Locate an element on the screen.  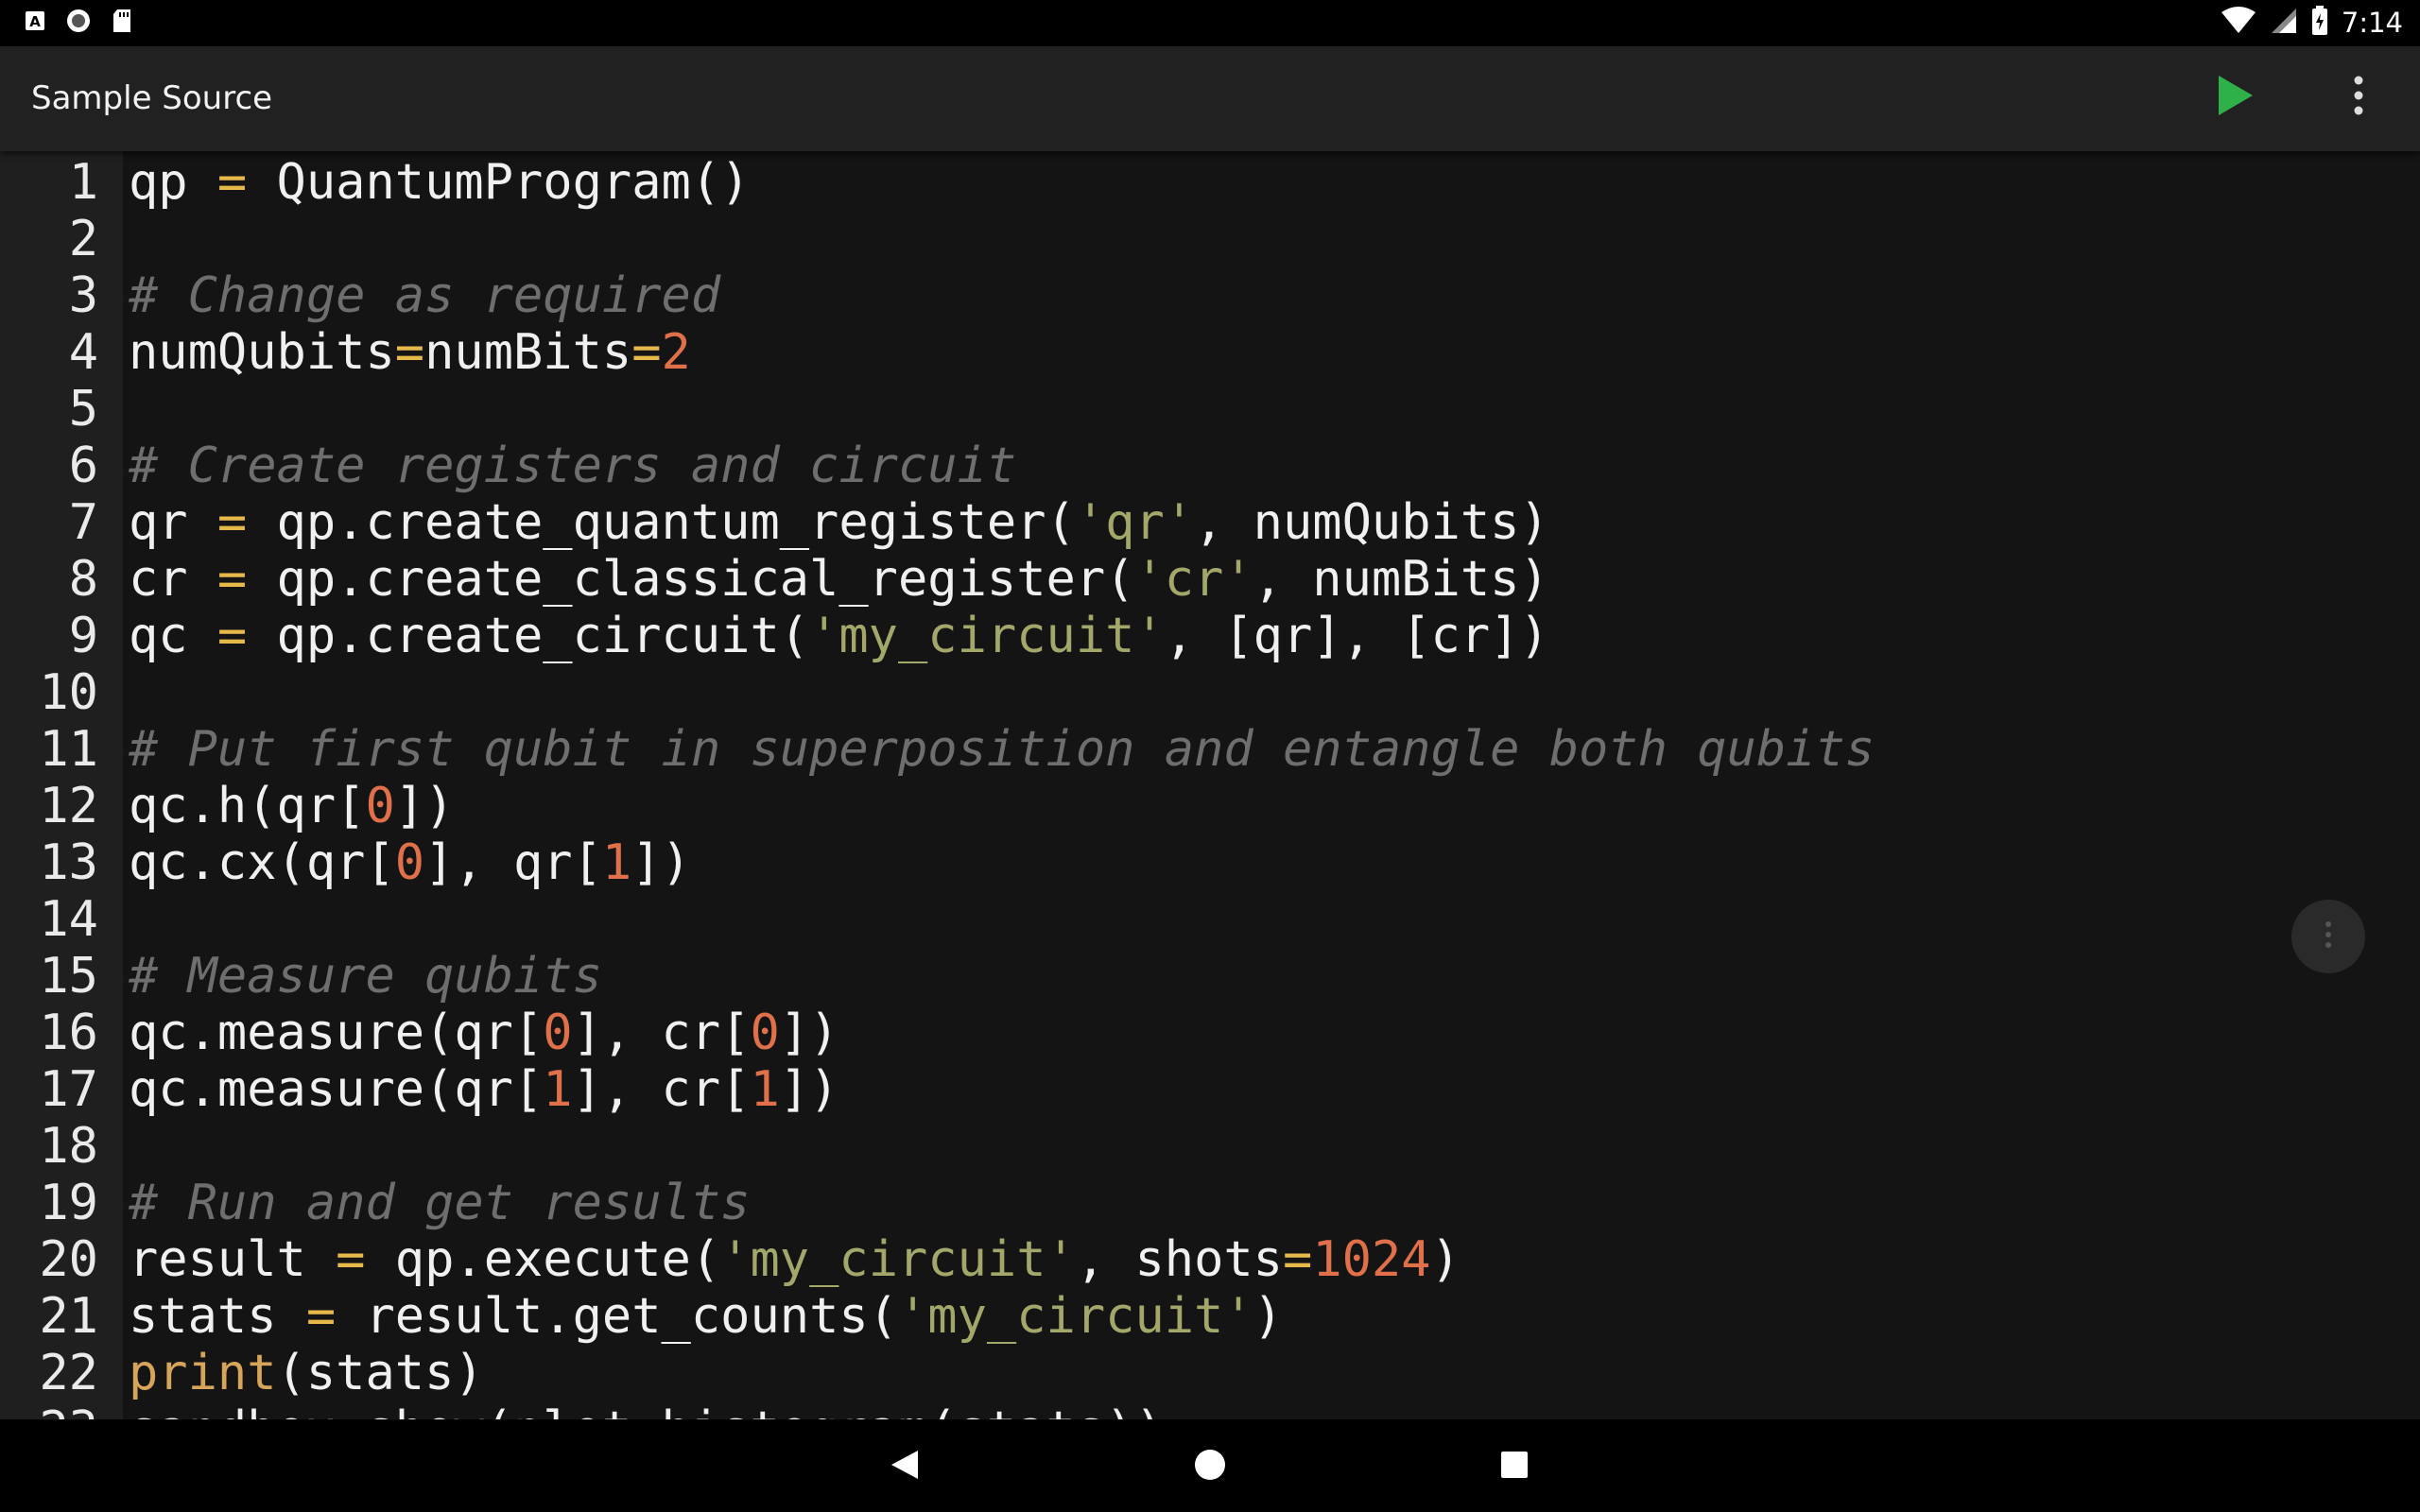
floating-menu-button is located at coordinates (2328, 936).